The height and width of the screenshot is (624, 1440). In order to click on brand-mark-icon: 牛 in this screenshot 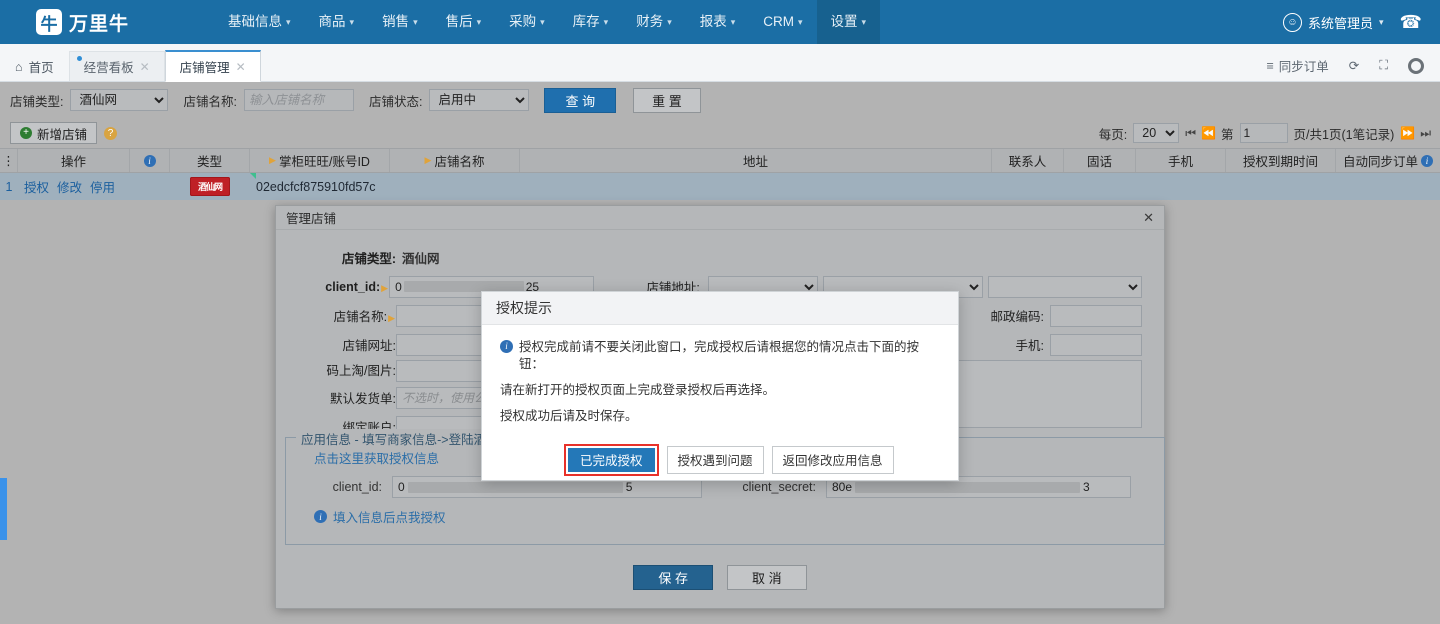, I will do `click(49, 22)`.